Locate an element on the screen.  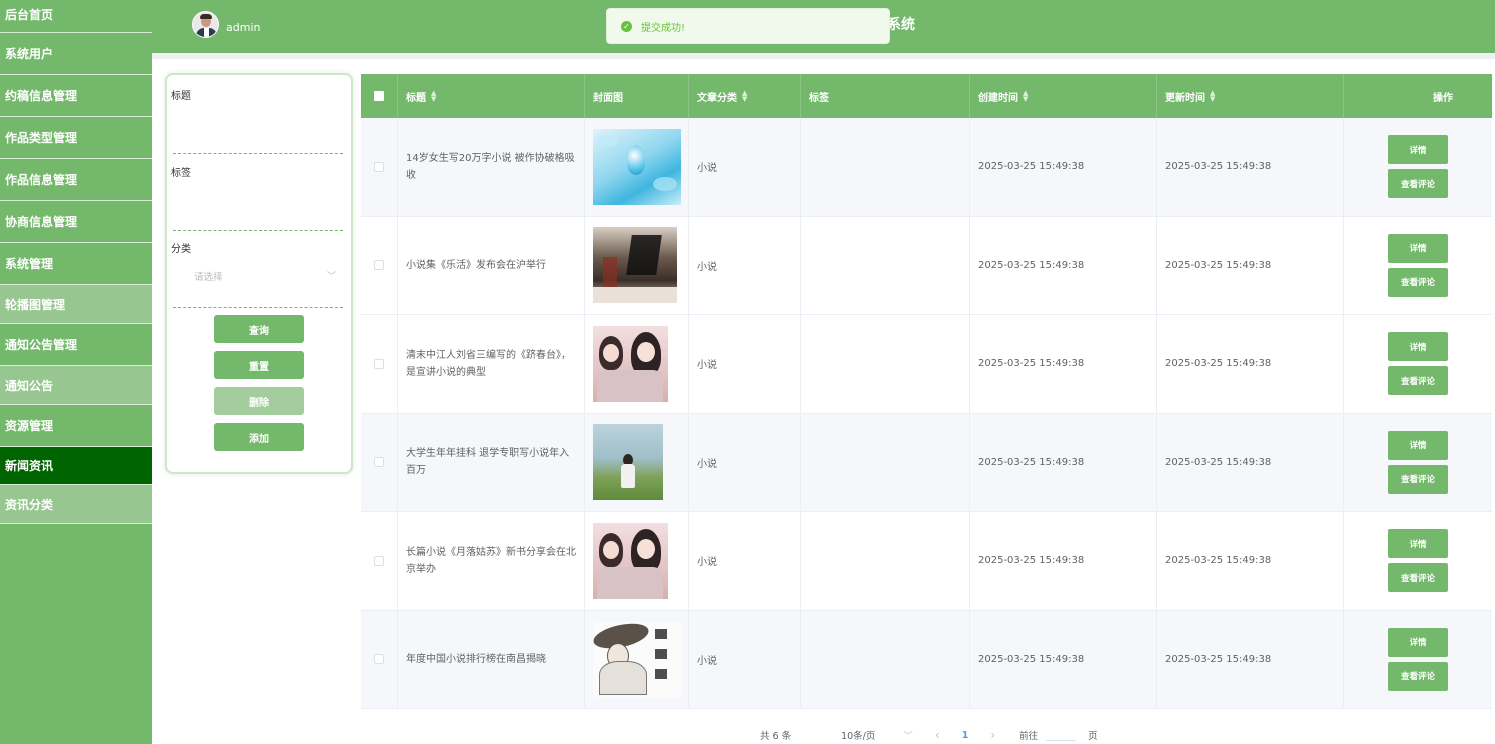
sidebar-item-work-types: 作品类型管理 is located at coordinates (76, 138).